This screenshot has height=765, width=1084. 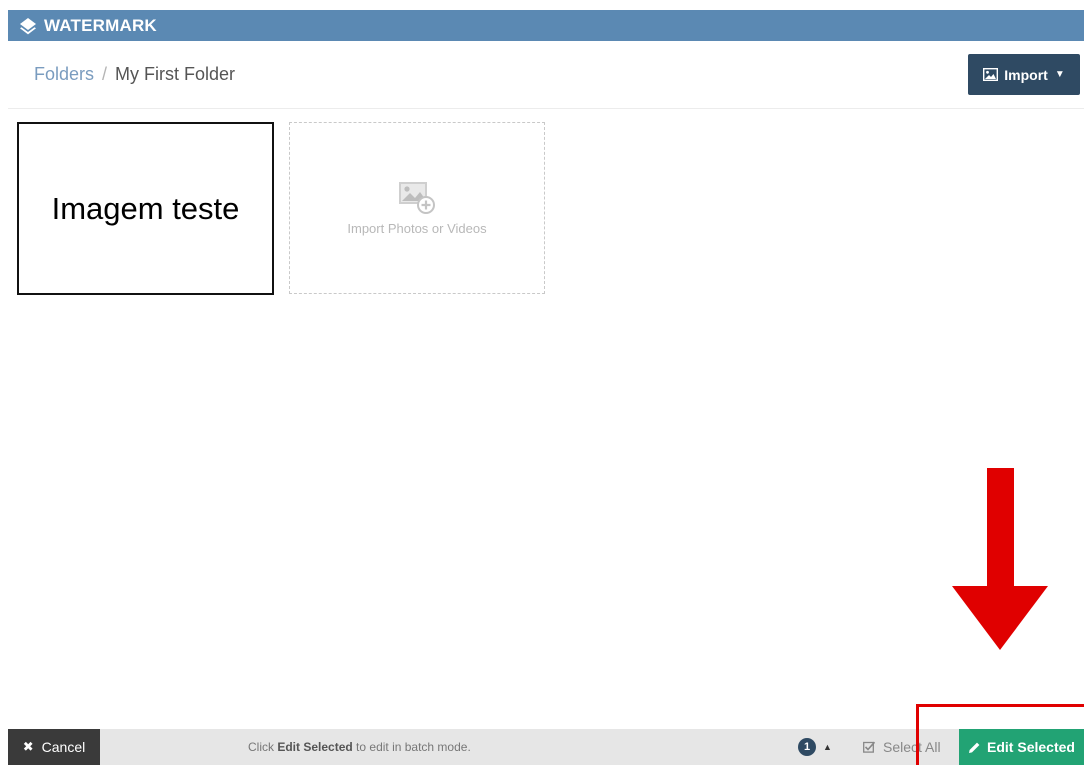 I want to click on image-tile-text: Imagem teste, so click(x=145, y=208).